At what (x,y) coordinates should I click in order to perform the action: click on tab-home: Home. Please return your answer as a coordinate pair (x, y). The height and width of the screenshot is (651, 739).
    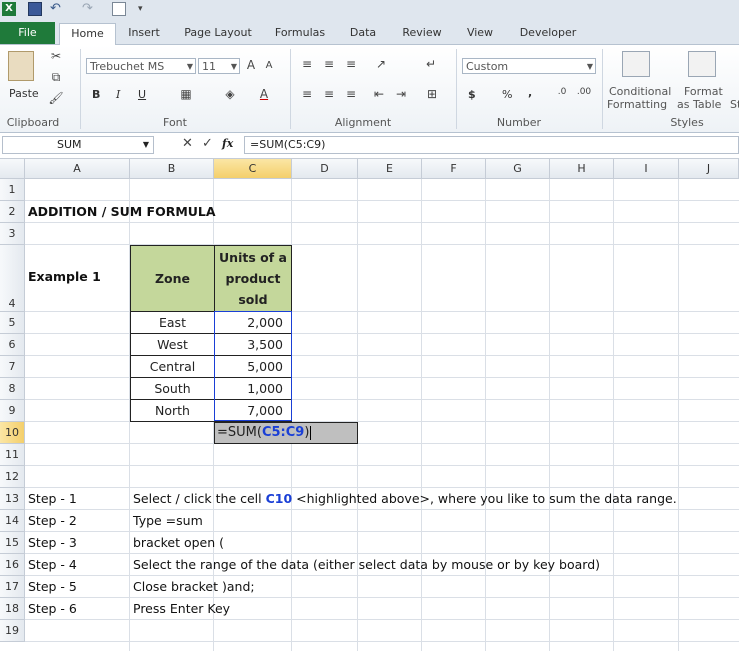
    Looking at the image, I should click on (87, 34).